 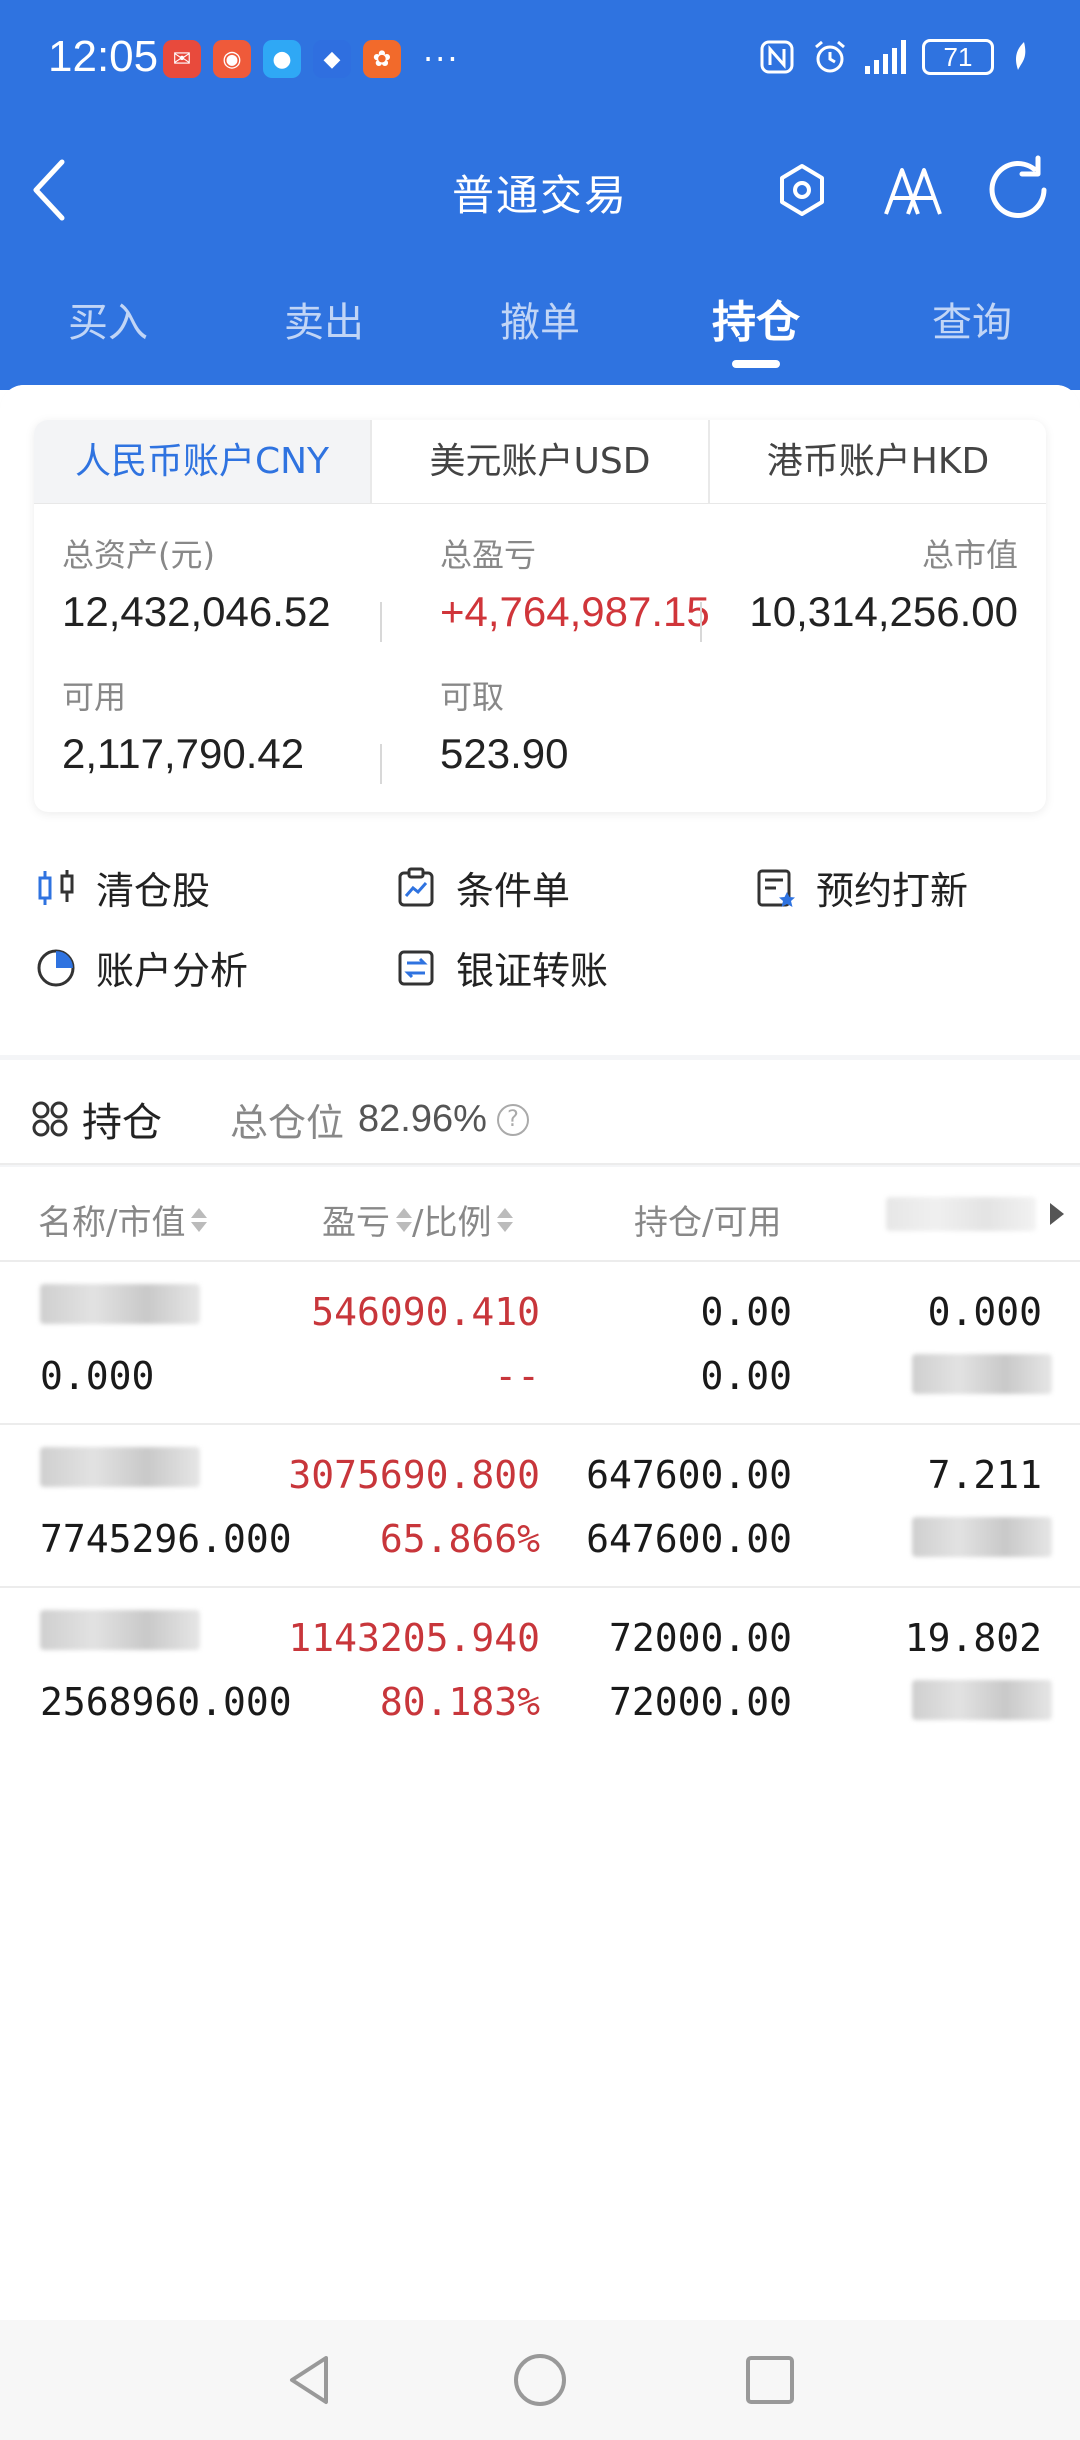 I want to click on total-position-value: 82.96%, so click(x=422, y=1119).